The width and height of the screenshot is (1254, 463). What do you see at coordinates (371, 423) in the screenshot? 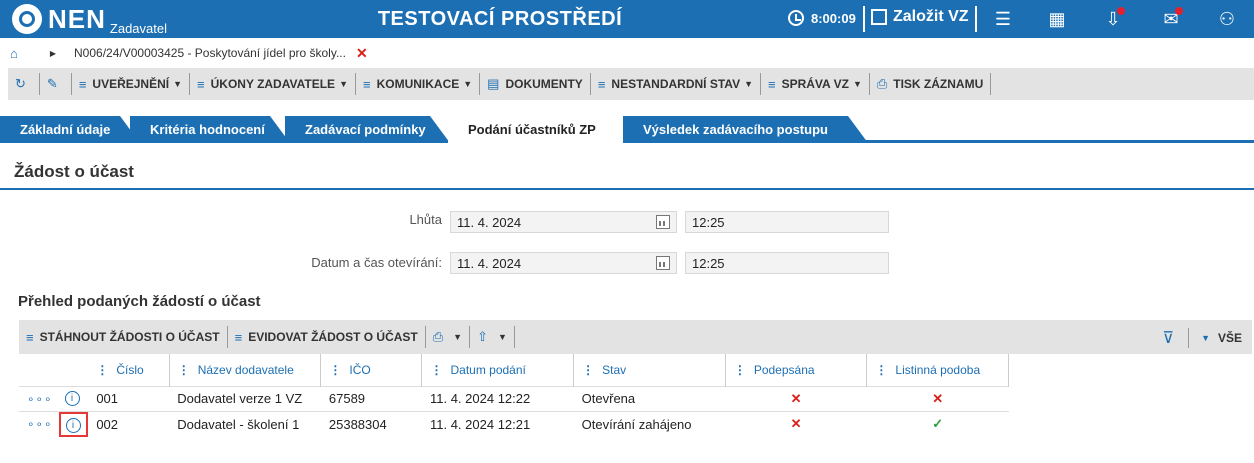
I see `cell-ico: 25388304` at bounding box center [371, 423].